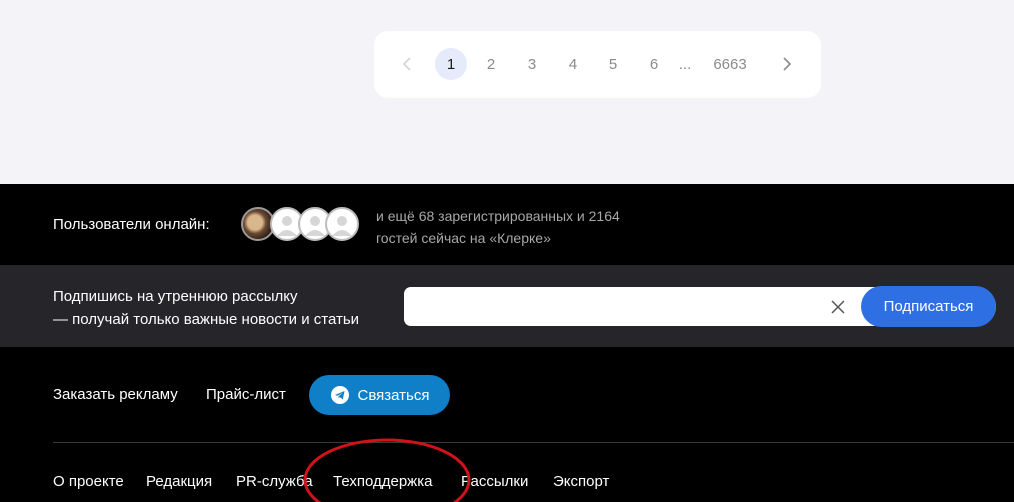 This screenshot has width=1014, height=502. I want to click on newsletter-subtitle: — получай только важные новости и статьи, so click(206, 319).